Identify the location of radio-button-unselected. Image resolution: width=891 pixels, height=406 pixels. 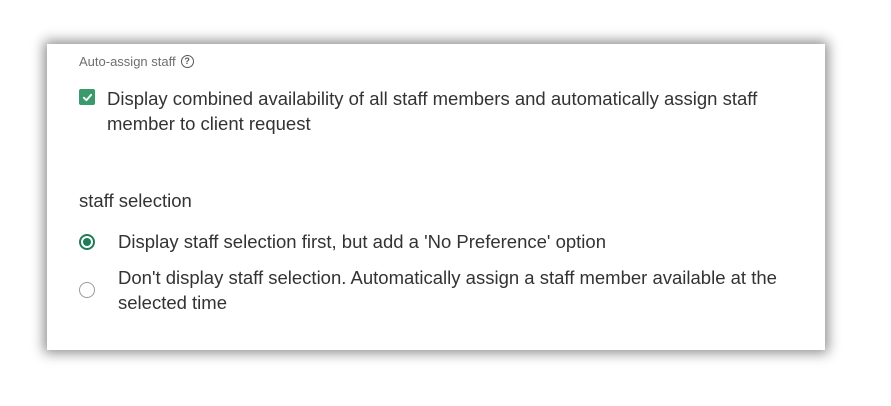
(87, 290).